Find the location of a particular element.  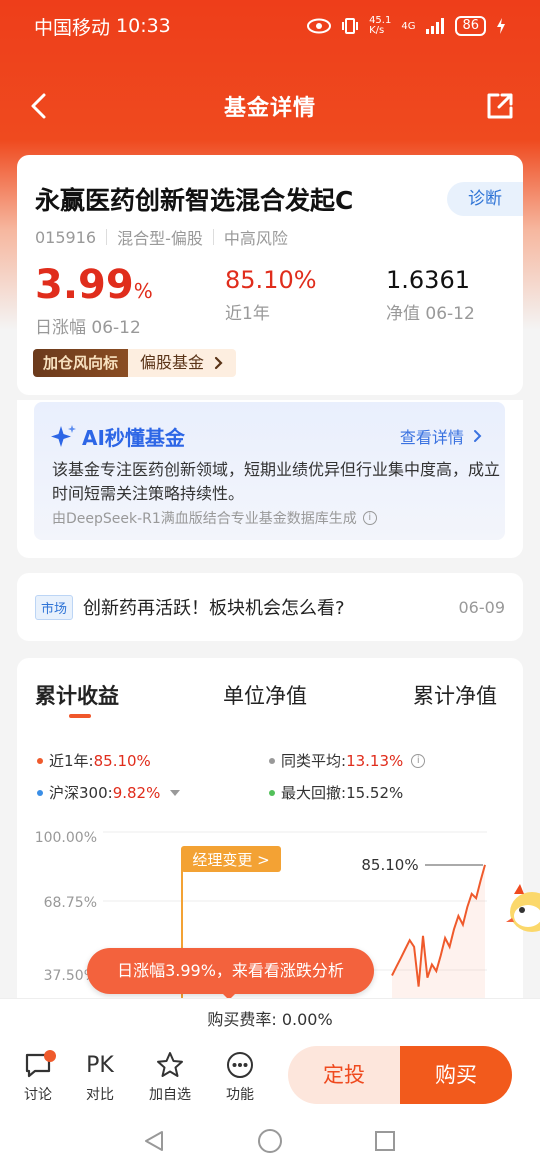

bottom-action-bar: 讨论 PK 对比 加自选 功能 定投 购买 is located at coordinates (270, 1075).